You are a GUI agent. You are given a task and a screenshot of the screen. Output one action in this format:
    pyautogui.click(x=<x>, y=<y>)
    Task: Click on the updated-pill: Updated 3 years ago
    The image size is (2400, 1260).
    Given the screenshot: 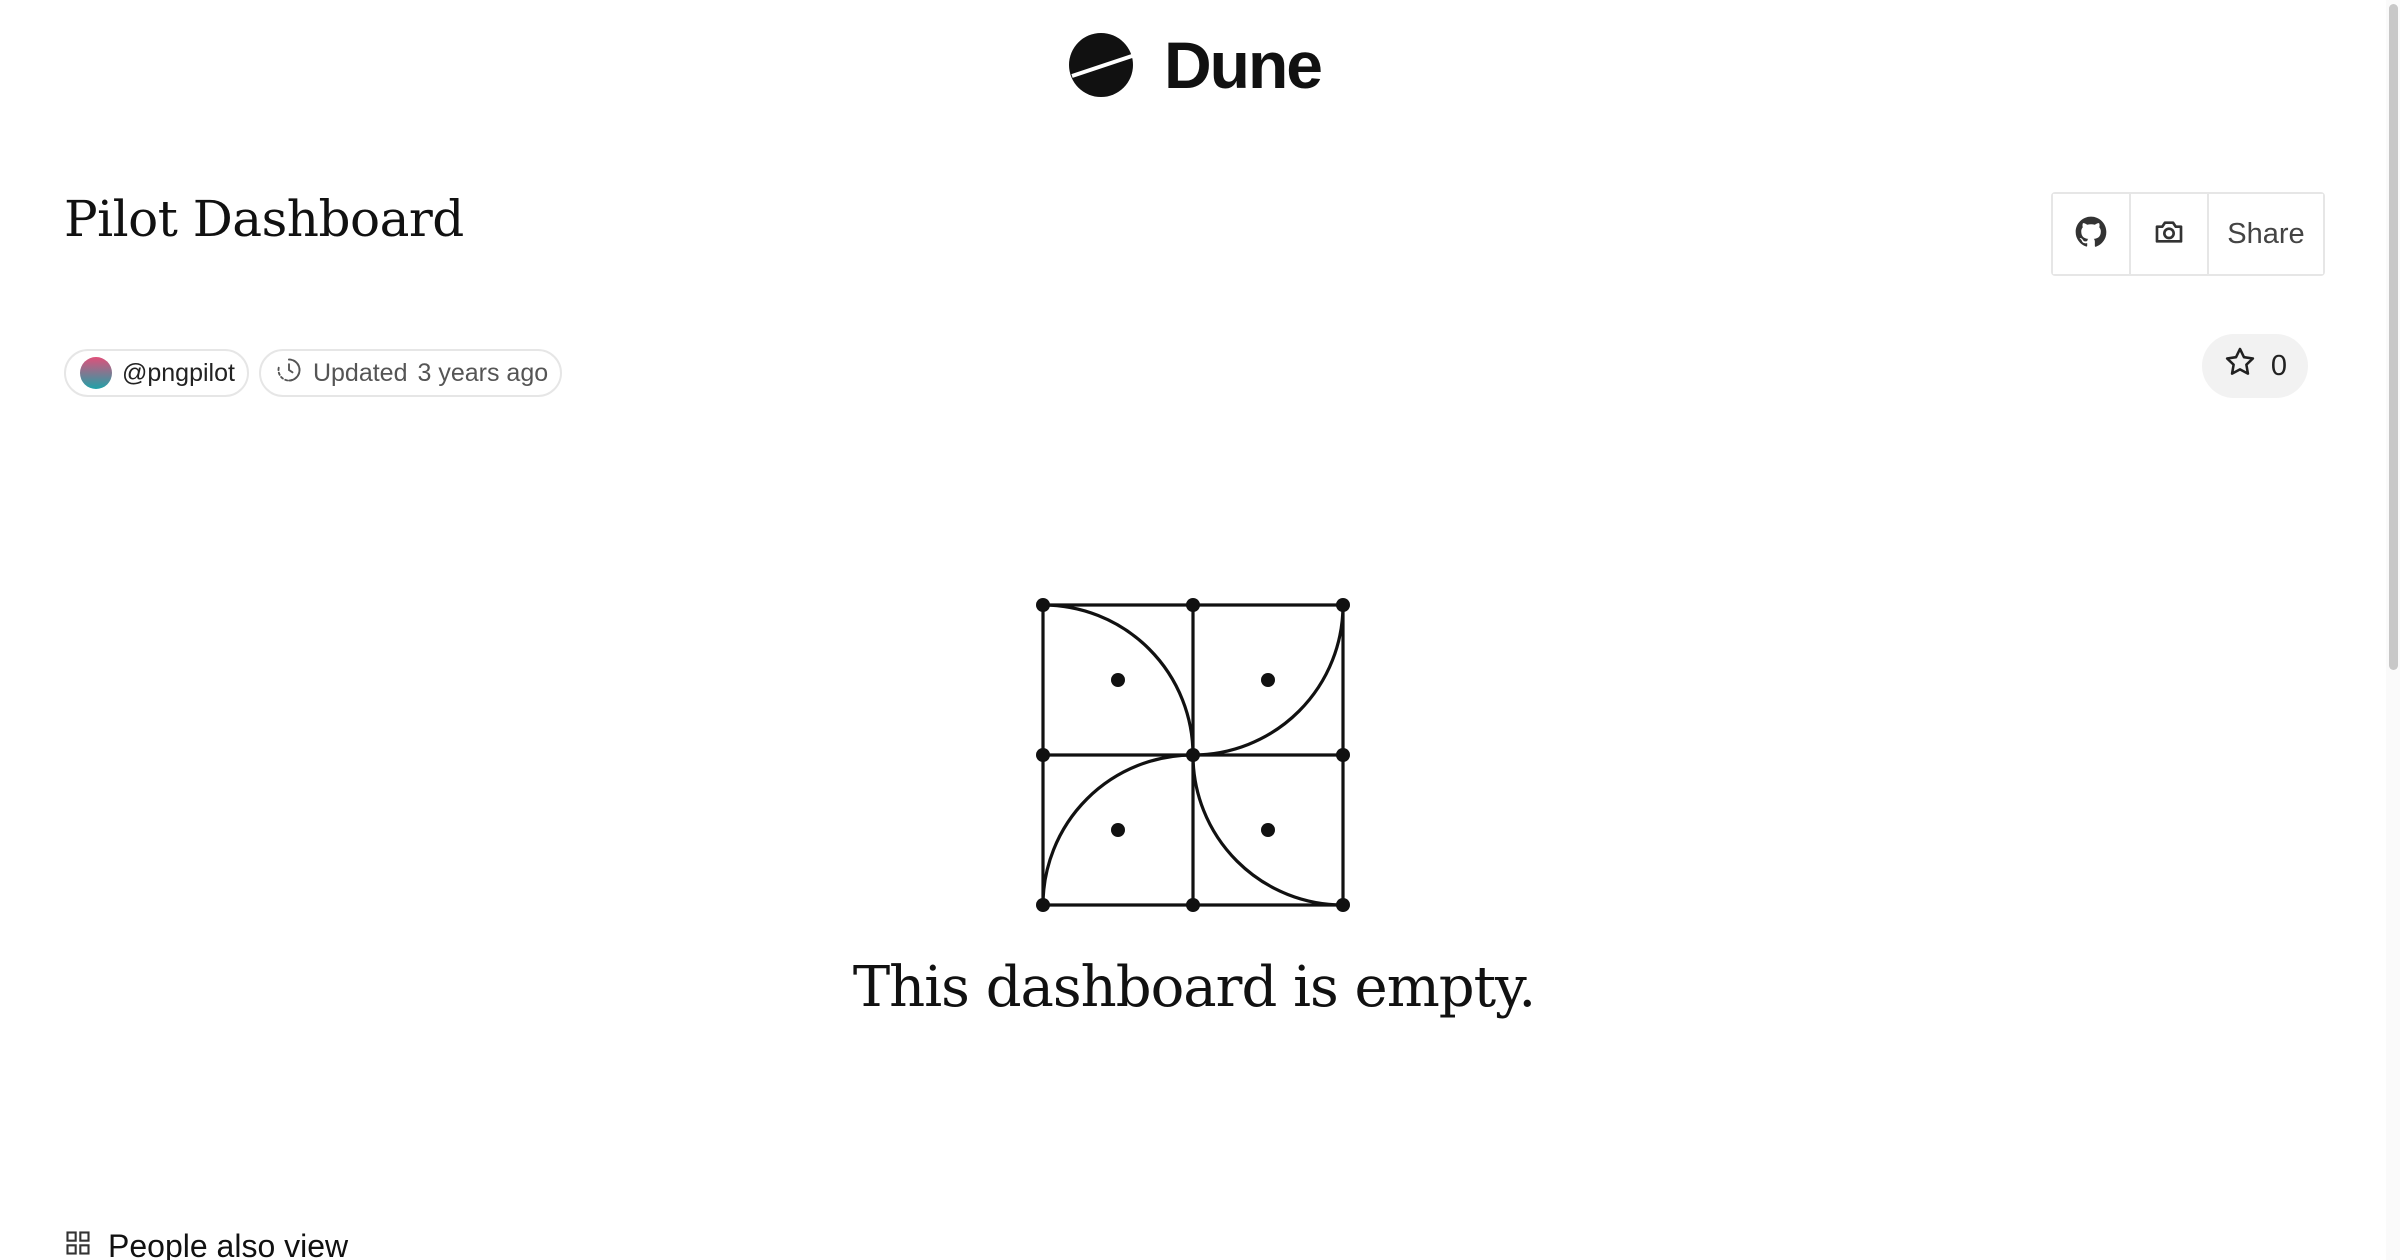 What is the action you would take?
    pyautogui.click(x=410, y=373)
    